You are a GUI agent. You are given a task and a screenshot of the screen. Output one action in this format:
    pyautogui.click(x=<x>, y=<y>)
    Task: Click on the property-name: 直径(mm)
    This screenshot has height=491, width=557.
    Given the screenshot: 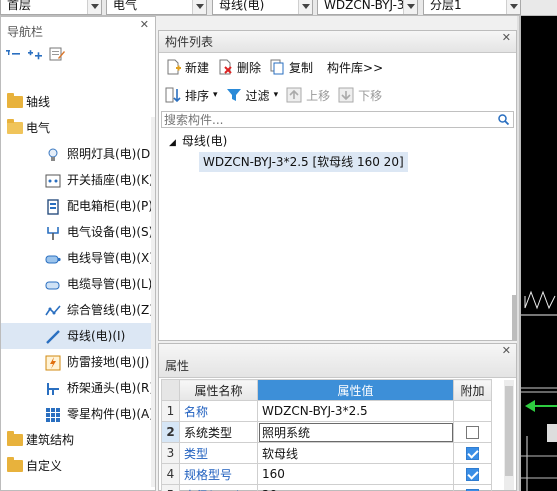 What is the action you would take?
    pyautogui.click(x=218, y=487)
    